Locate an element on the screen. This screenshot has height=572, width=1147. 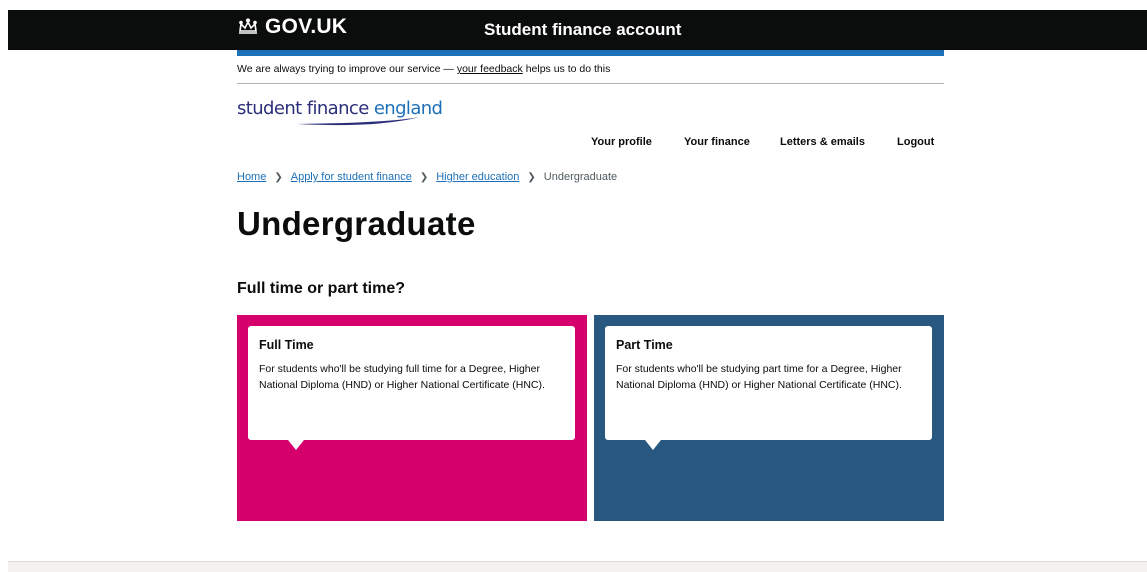
option-title: Full Time is located at coordinates (286, 345).